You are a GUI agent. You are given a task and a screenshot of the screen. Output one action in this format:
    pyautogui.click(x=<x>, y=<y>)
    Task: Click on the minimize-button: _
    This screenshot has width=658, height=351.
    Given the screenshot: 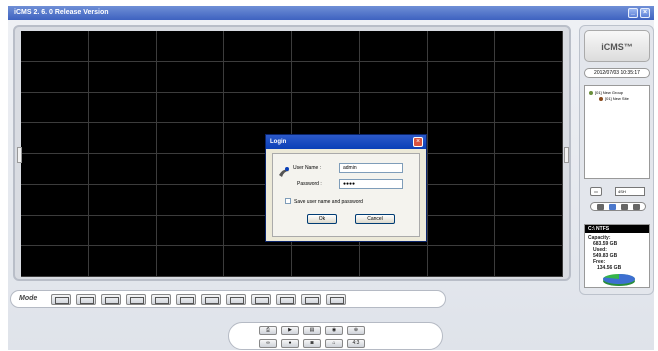 What is the action you would take?
    pyautogui.click(x=633, y=13)
    